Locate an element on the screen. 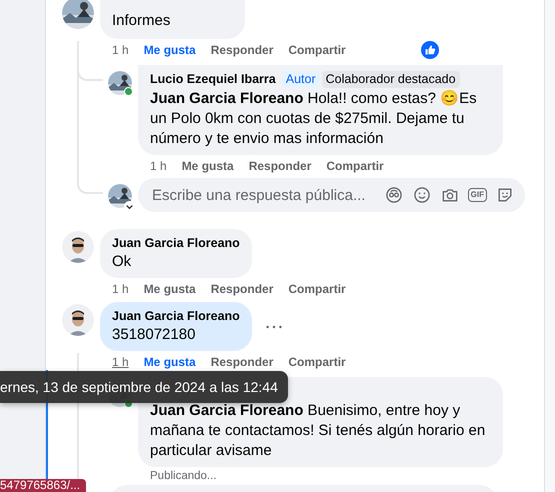  author-name: Lucio Ezequiel Ibarra is located at coordinates (213, 79).